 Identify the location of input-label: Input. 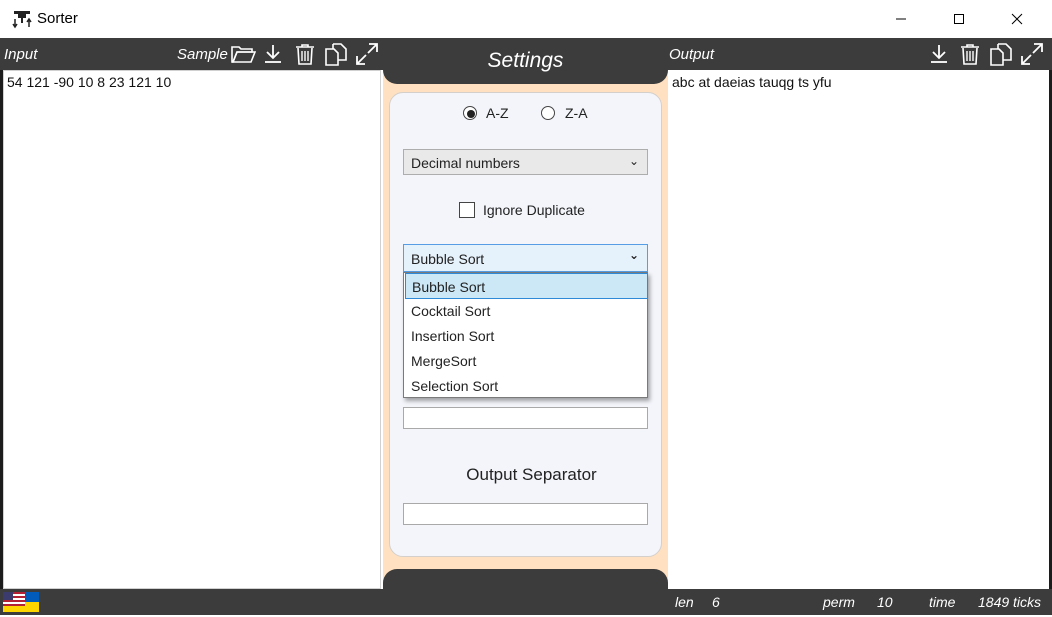
(21, 54).